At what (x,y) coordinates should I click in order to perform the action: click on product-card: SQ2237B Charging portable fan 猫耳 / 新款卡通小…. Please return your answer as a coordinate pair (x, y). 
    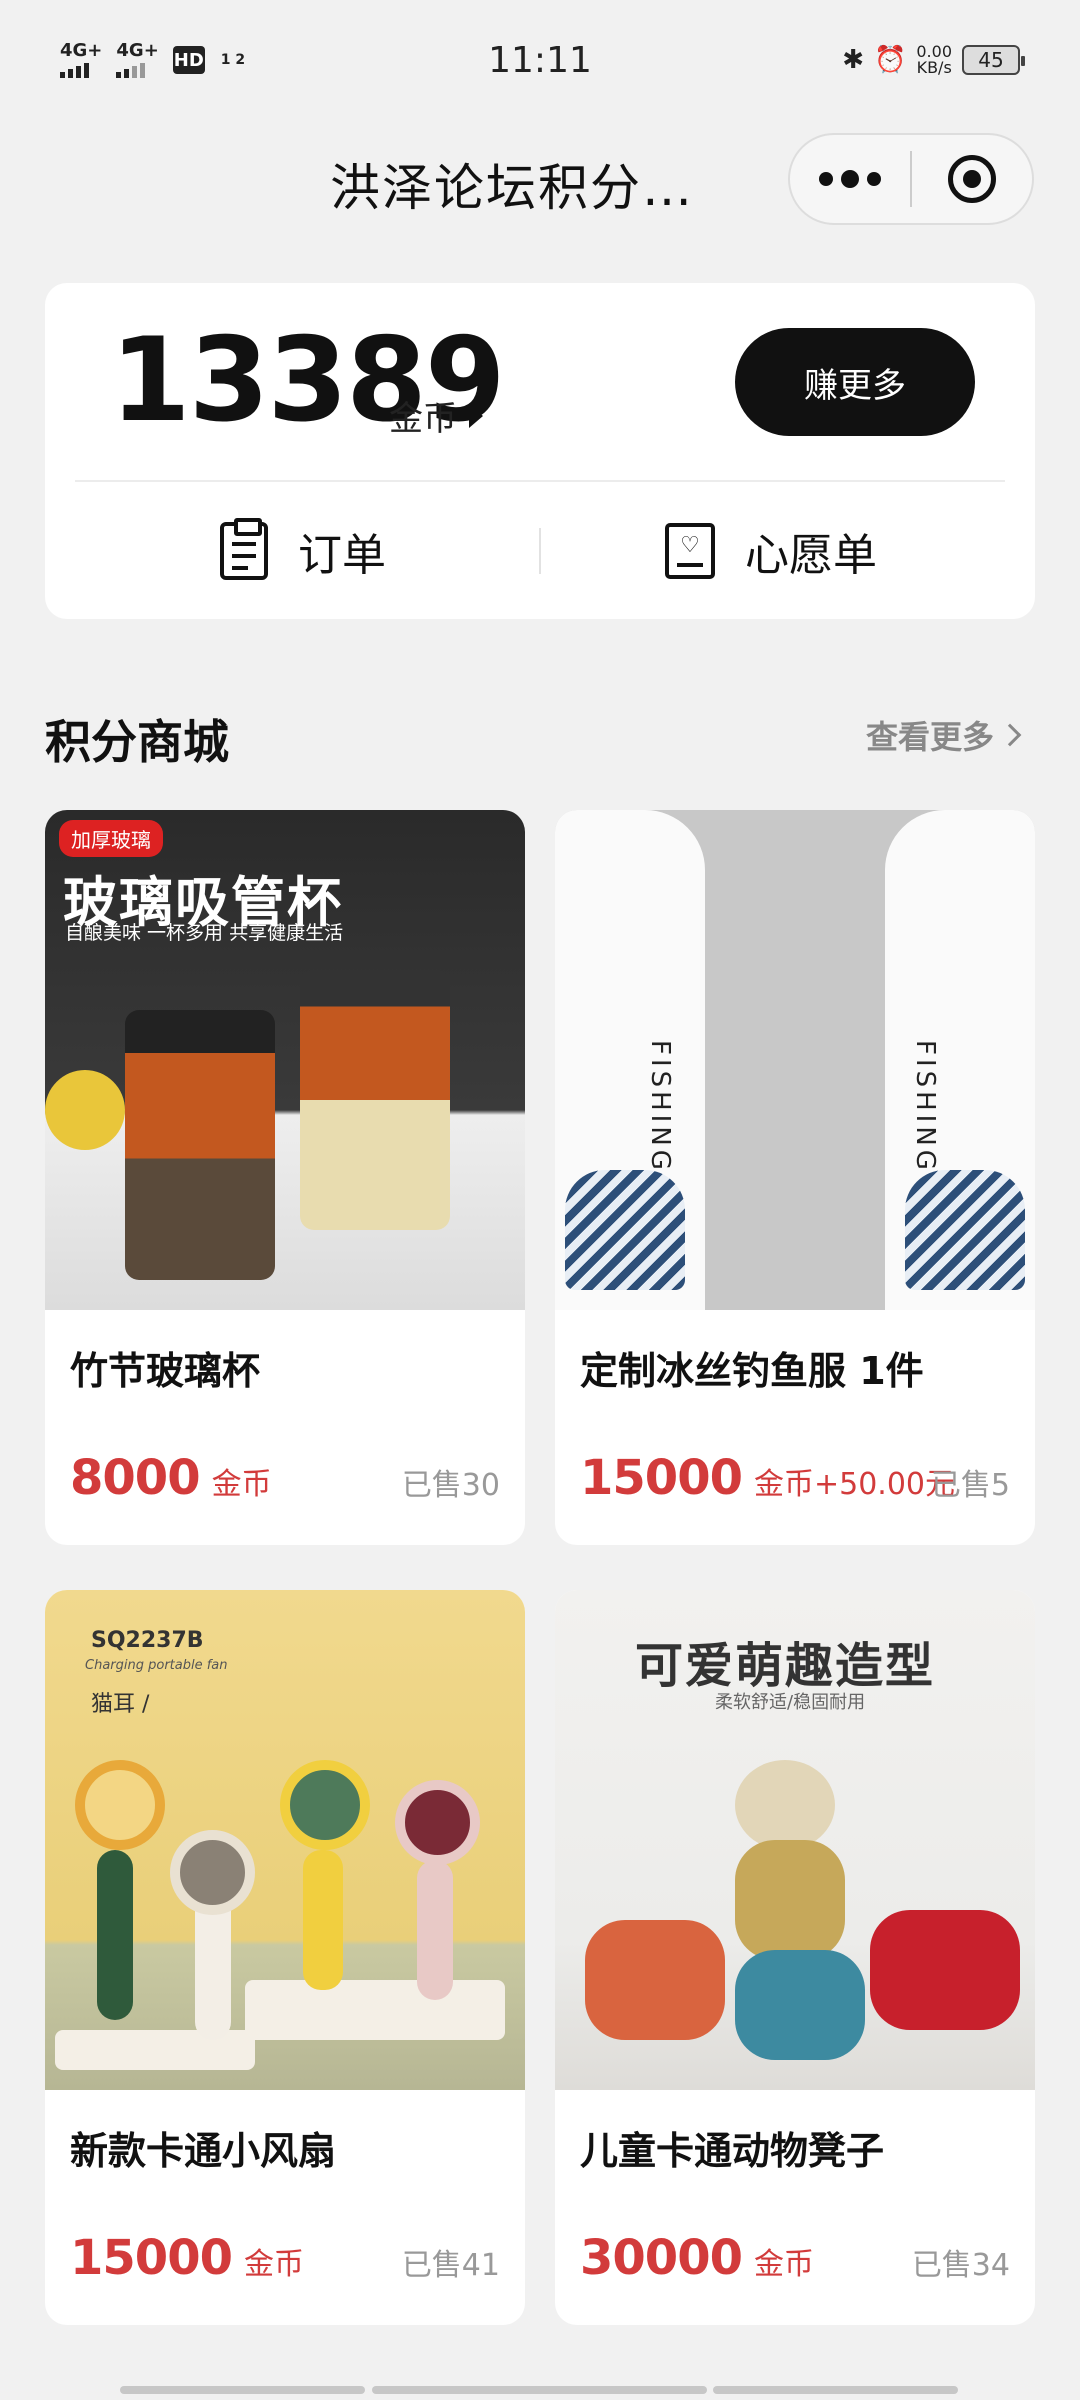
    Looking at the image, I should click on (285, 1957).